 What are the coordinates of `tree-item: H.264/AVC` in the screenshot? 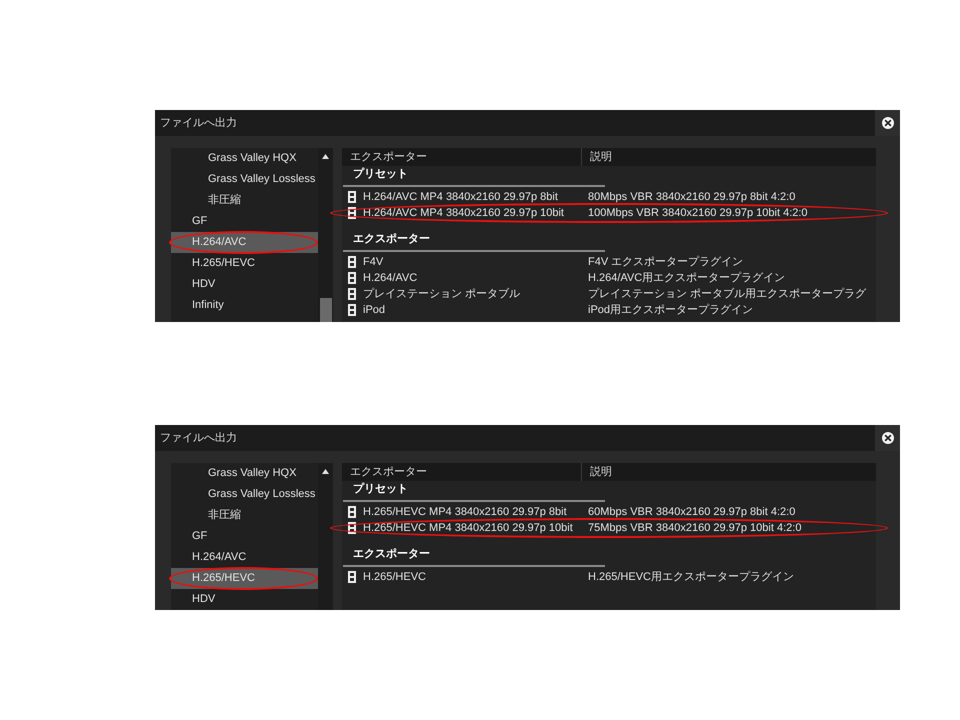 It's located at (244, 557).